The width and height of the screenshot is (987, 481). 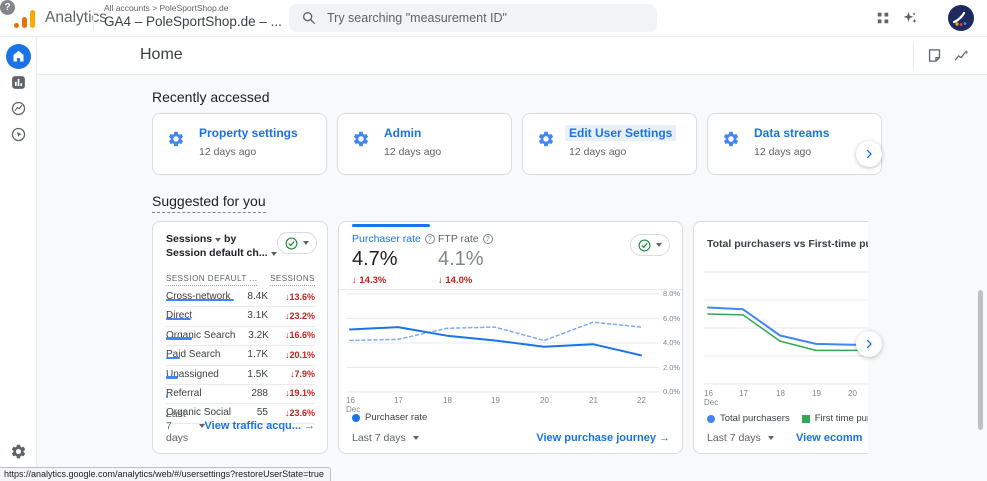 What do you see at coordinates (672, 293) in the screenshot?
I see `y-tick-label: 8.0%` at bounding box center [672, 293].